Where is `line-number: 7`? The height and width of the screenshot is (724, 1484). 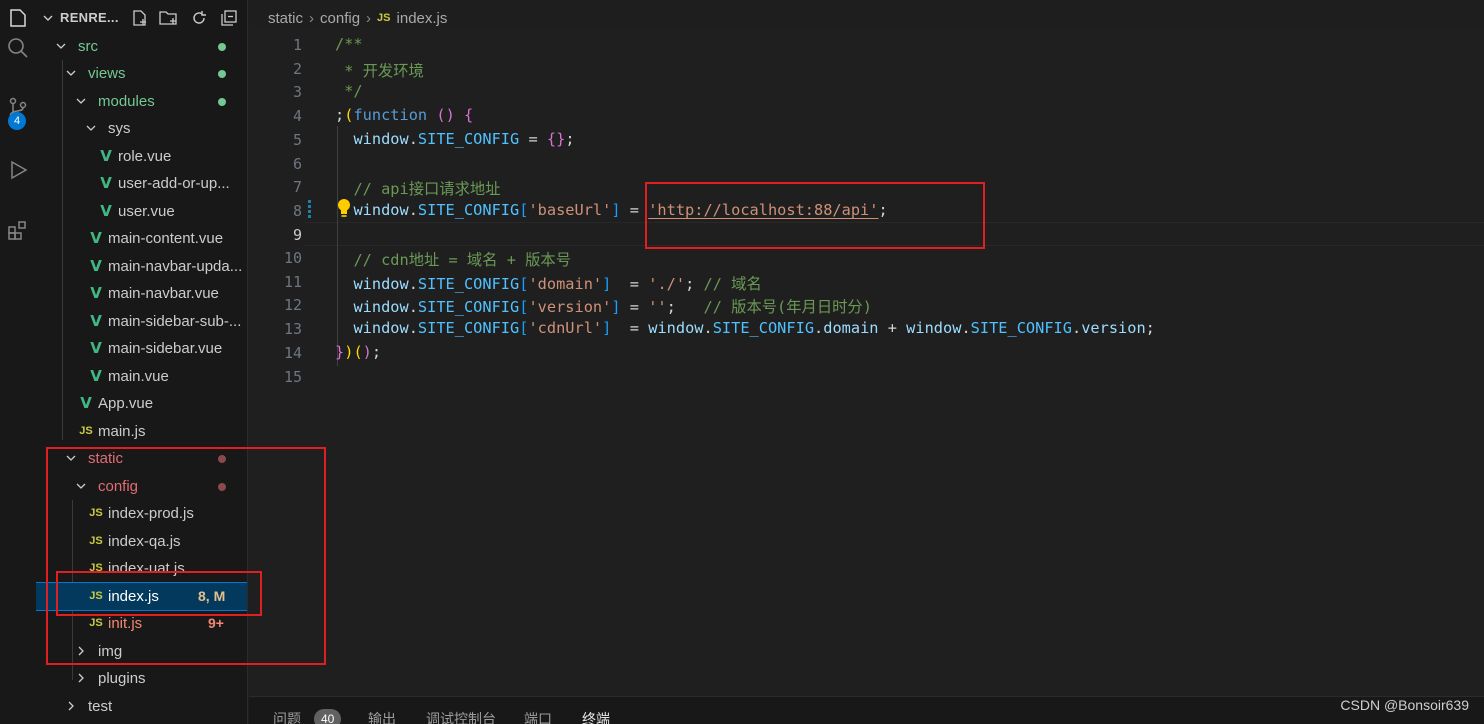 line-number: 7 is located at coordinates (297, 187).